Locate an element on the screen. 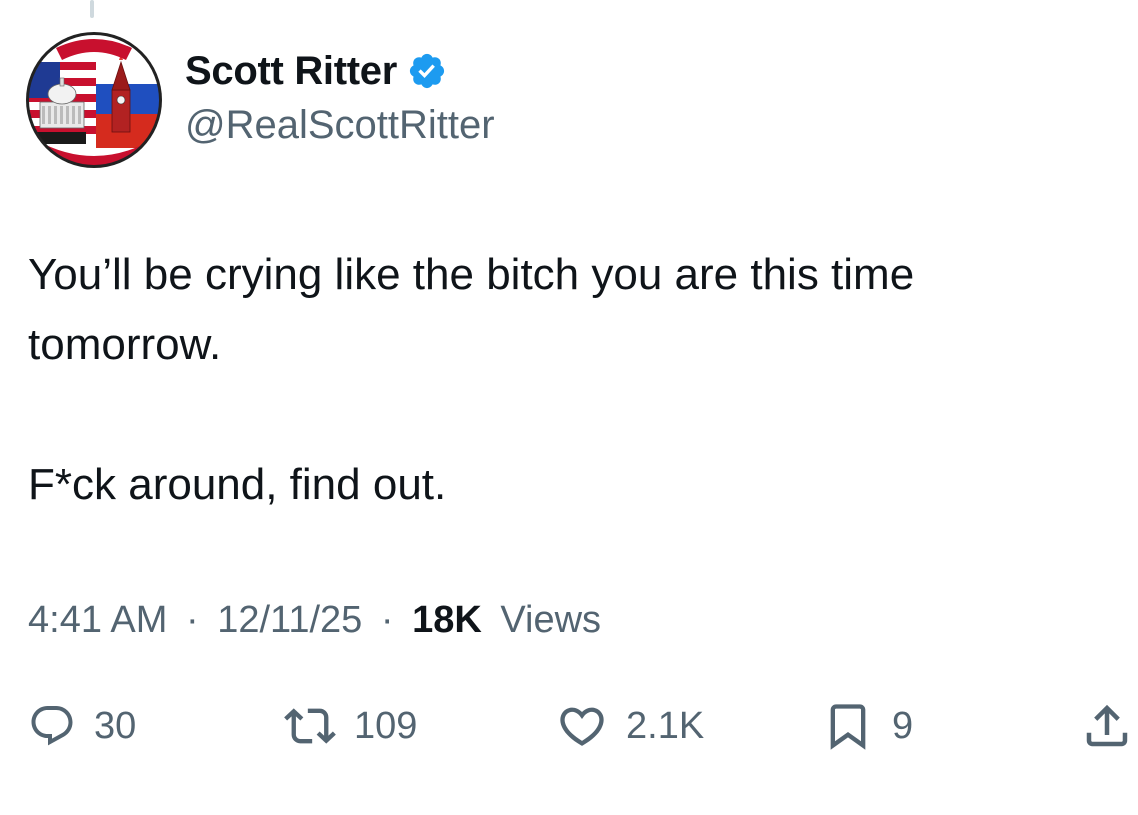 This screenshot has width=1138, height=815. author-handle: @RealScottRitter is located at coordinates (340, 125).